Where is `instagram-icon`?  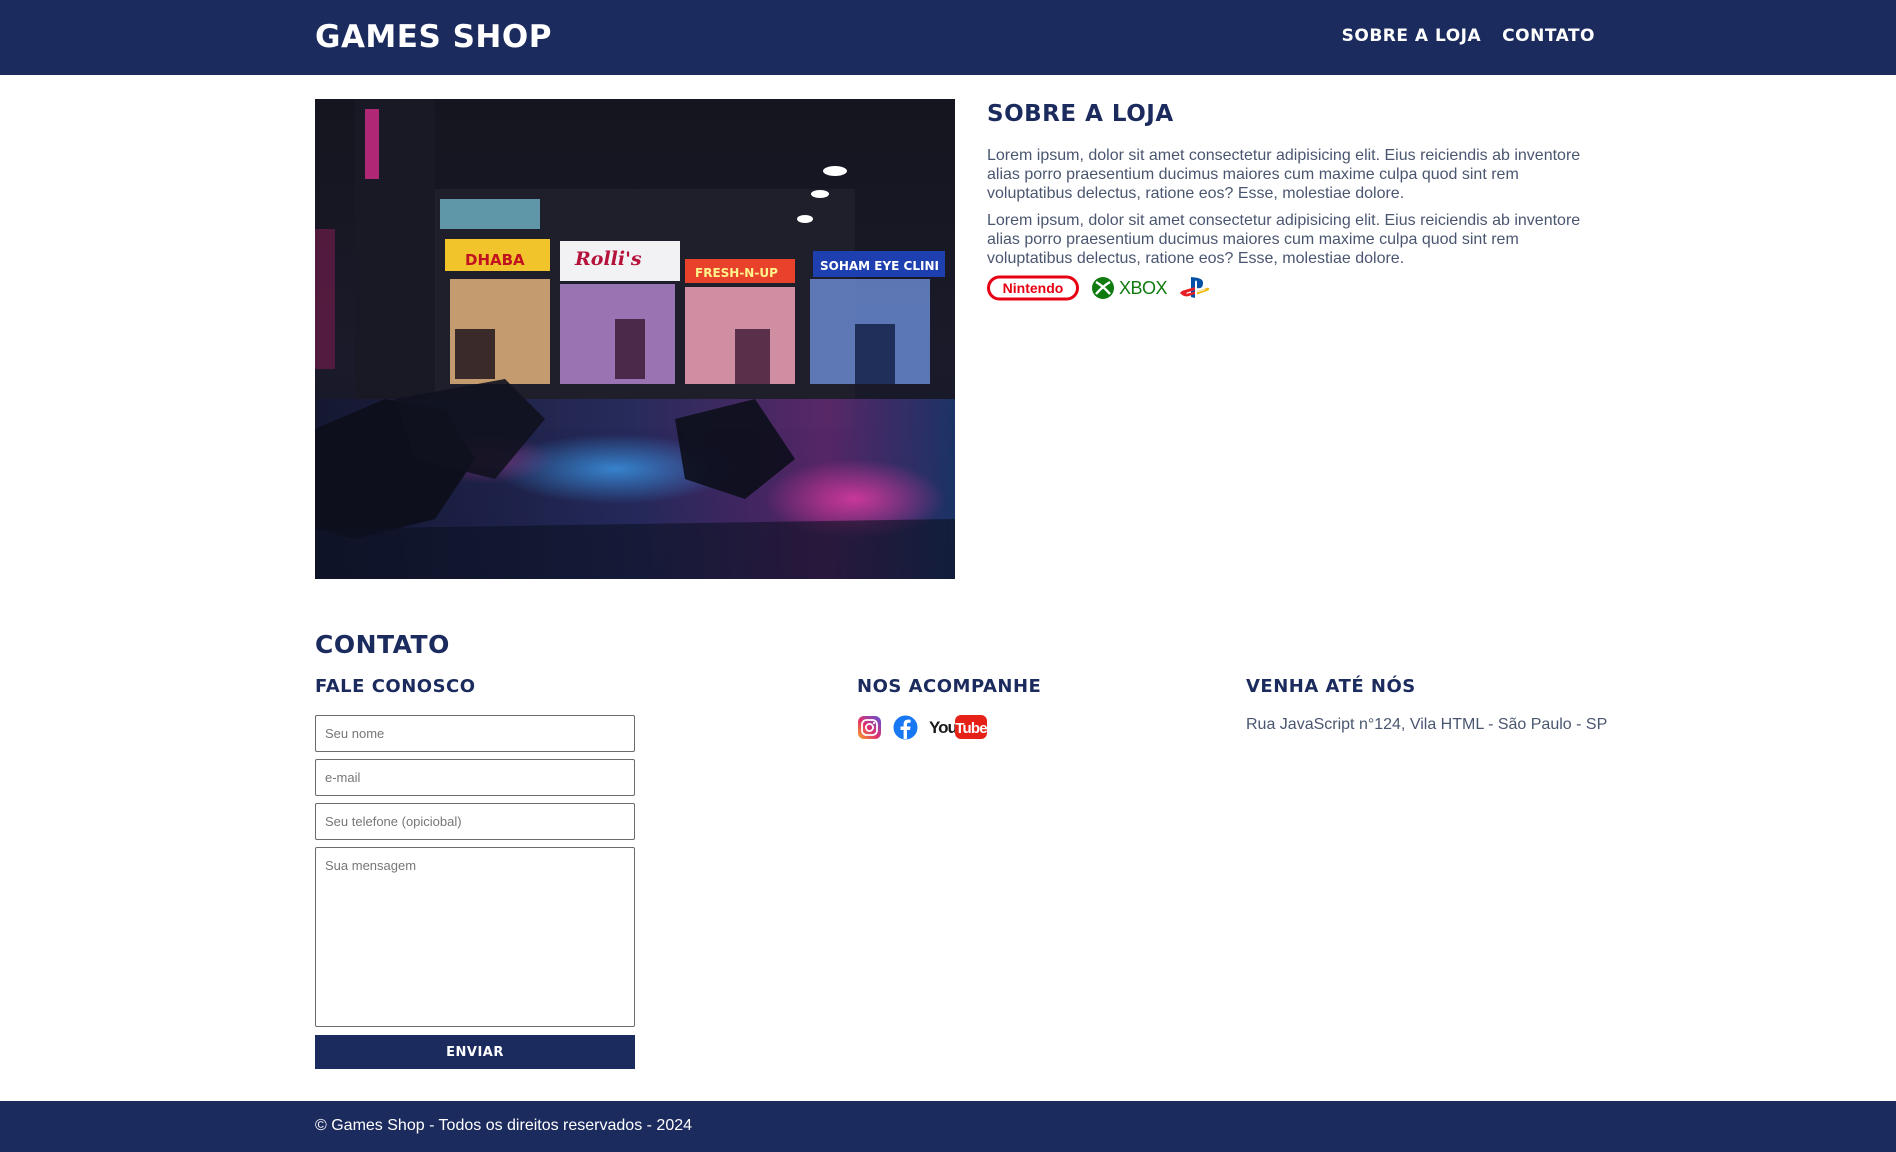
instagram-icon is located at coordinates (869, 727).